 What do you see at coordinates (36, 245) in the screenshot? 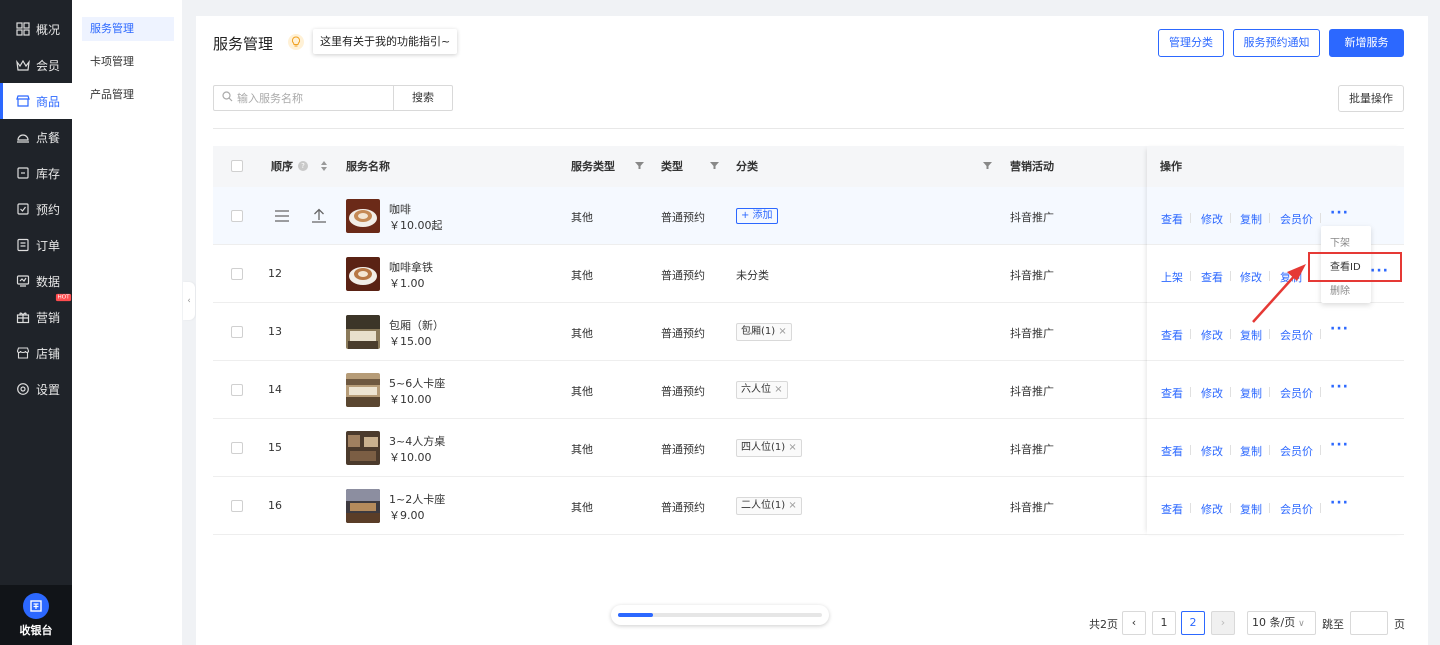
I see `nav-item-orders: 订单` at bounding box center [36, 245].